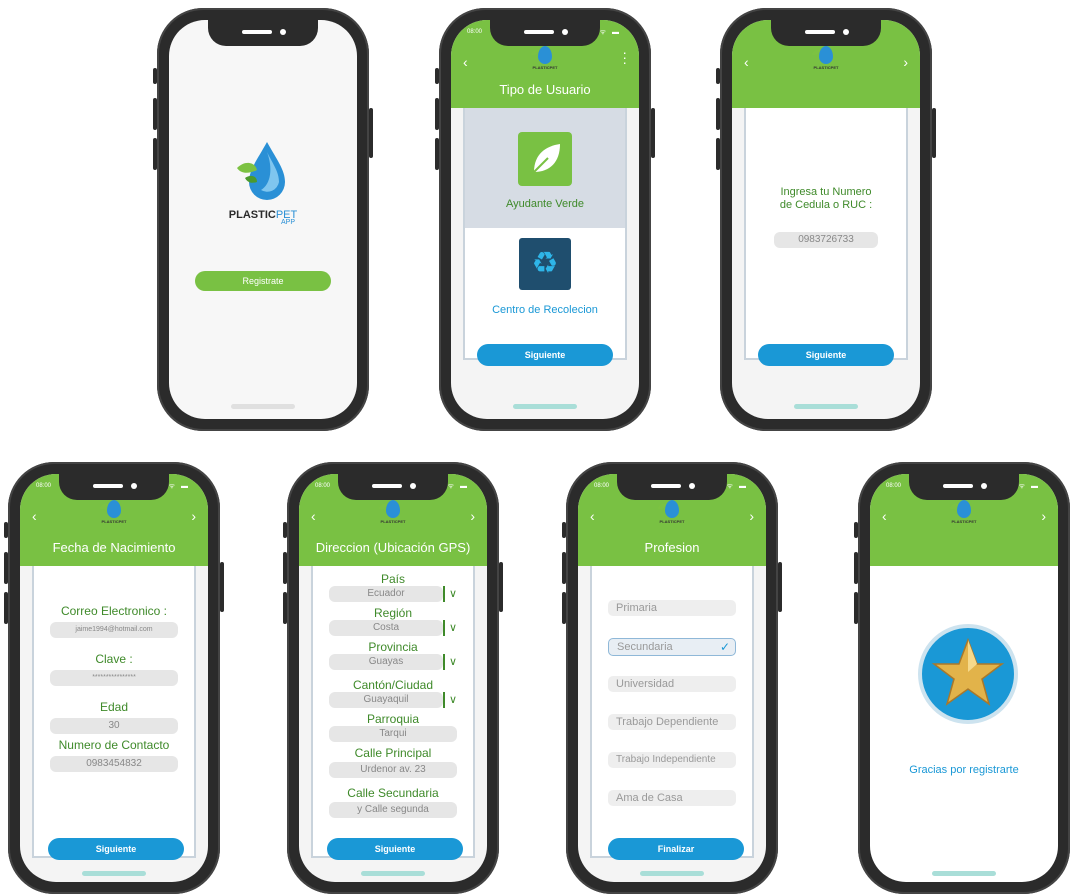 The height and width of the screenshot is (894, 1076). Describe the element at coordinates (252, 215) in the screenshot. I see `brand-name-plastic: PLASTIC` at that location.